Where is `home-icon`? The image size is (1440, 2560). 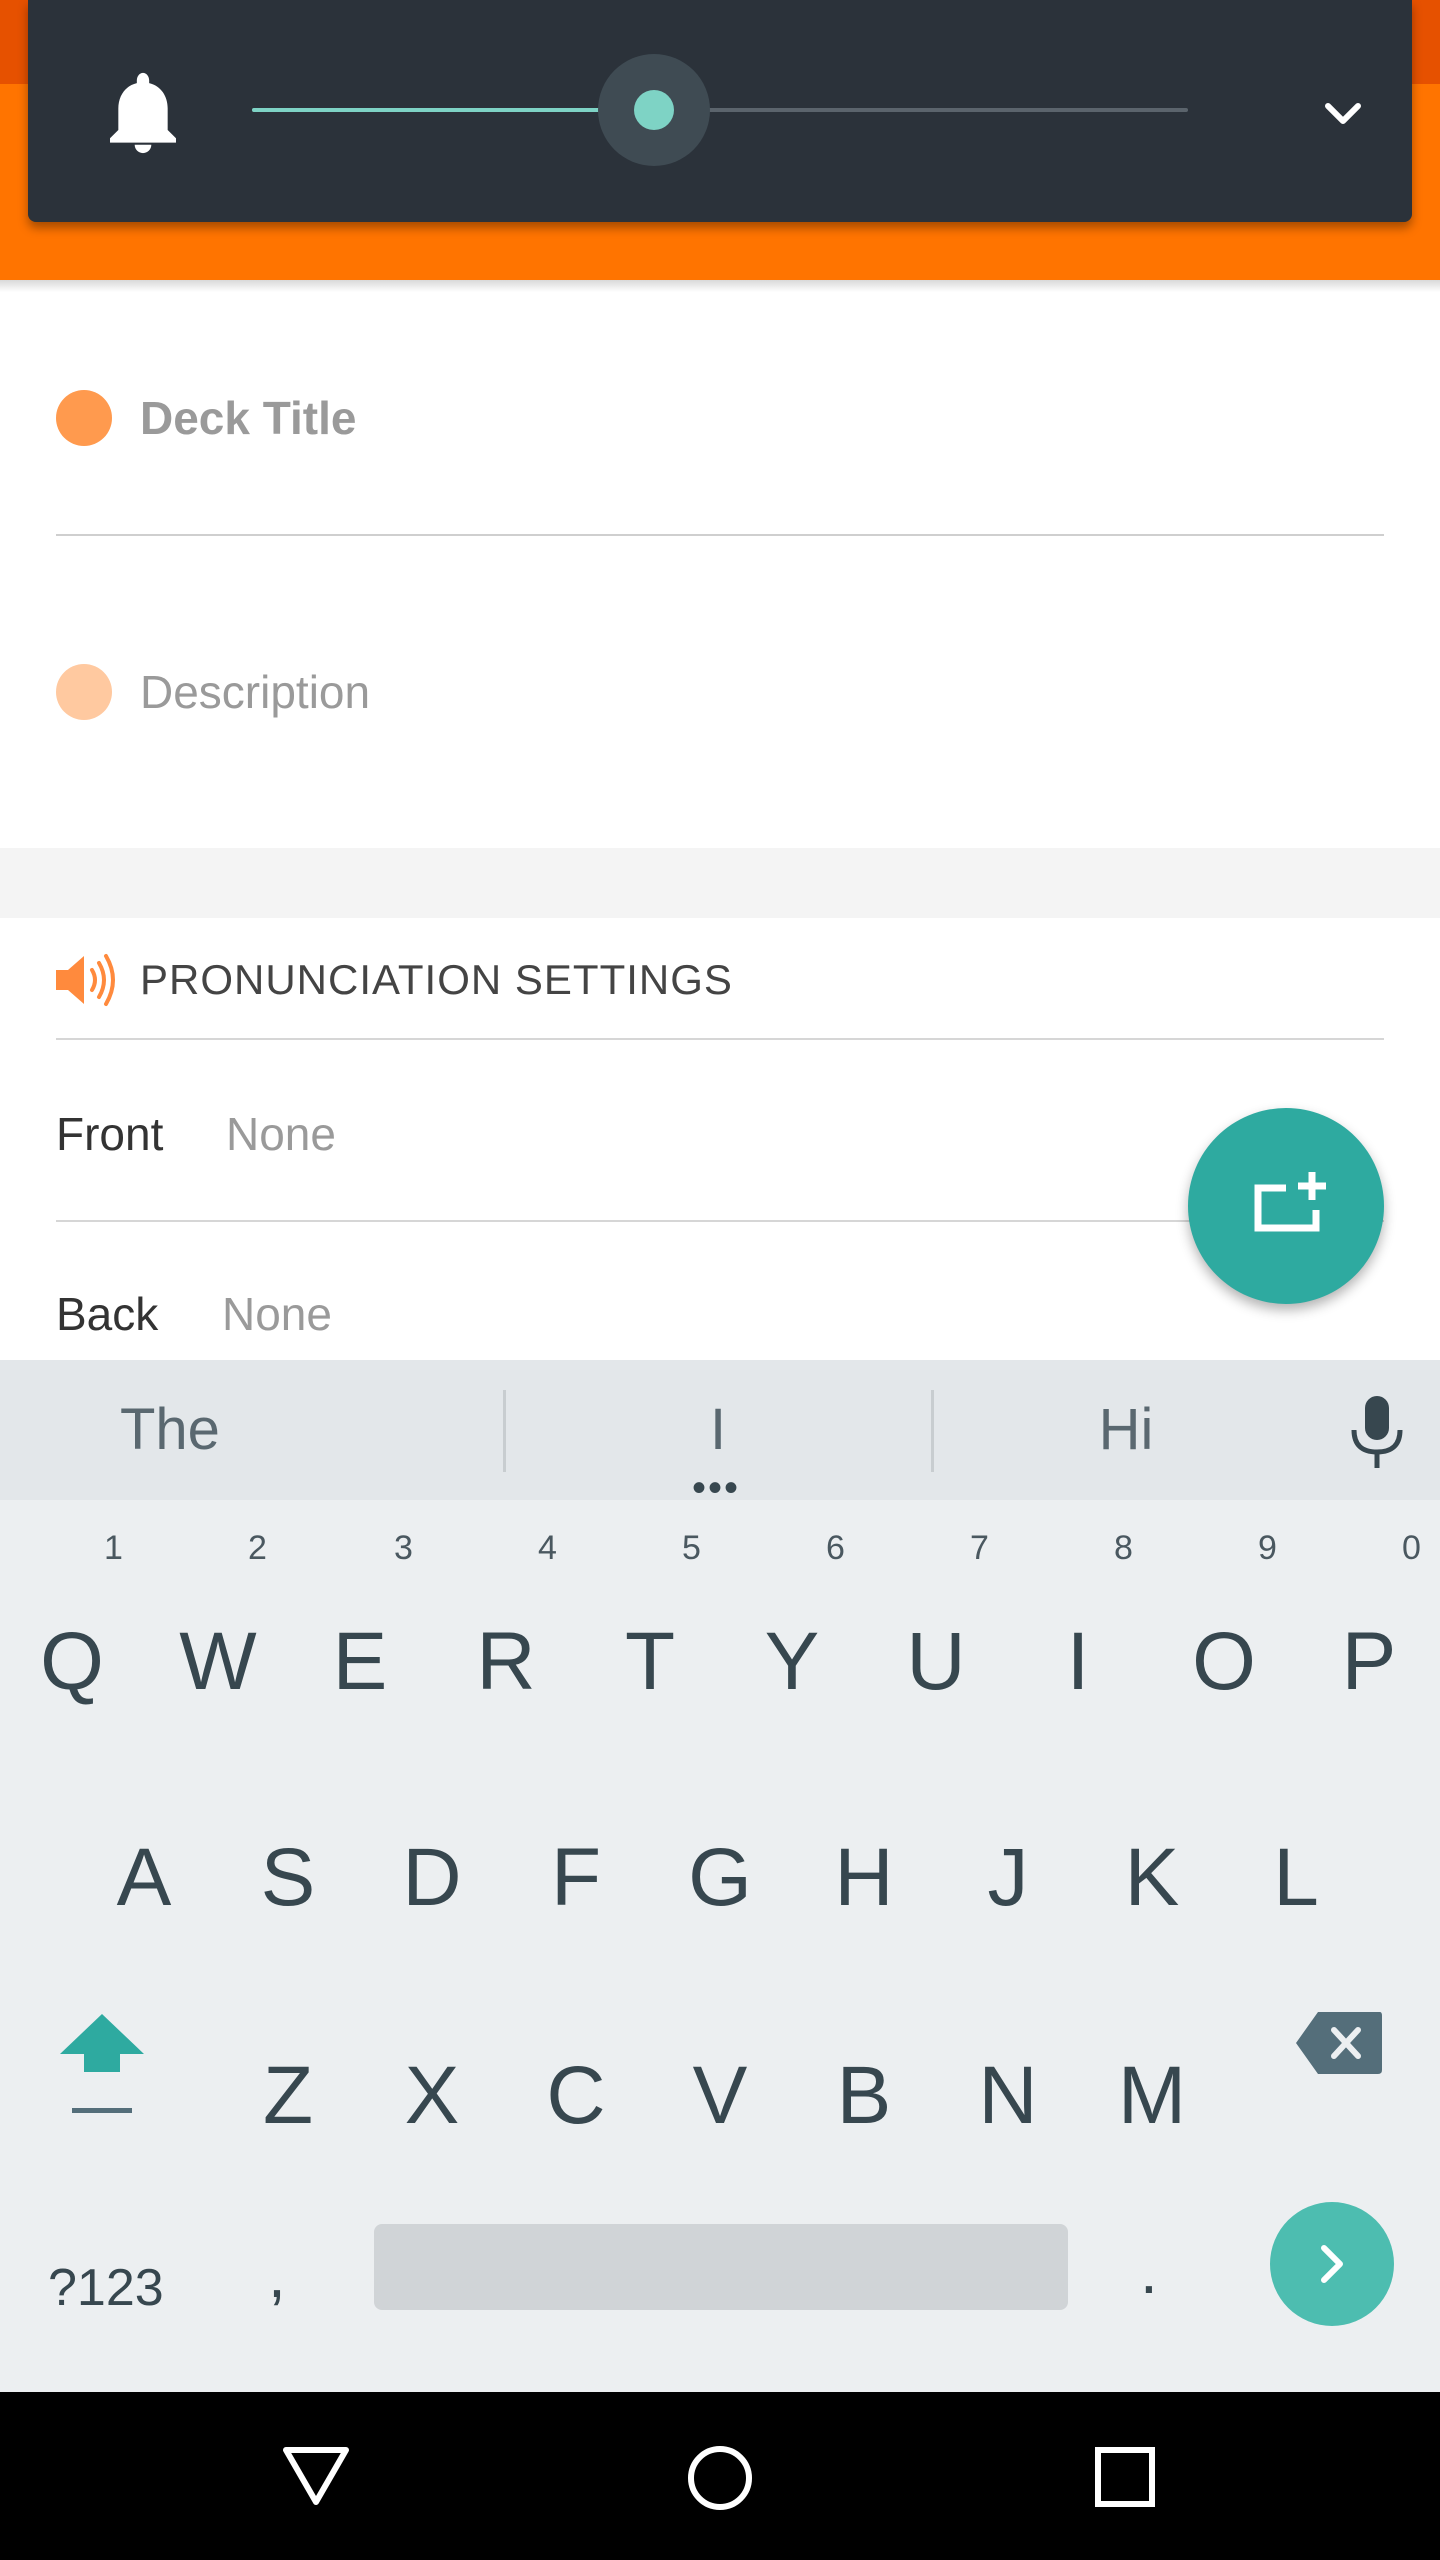 home-icon is located at coordinates (720, 2478).